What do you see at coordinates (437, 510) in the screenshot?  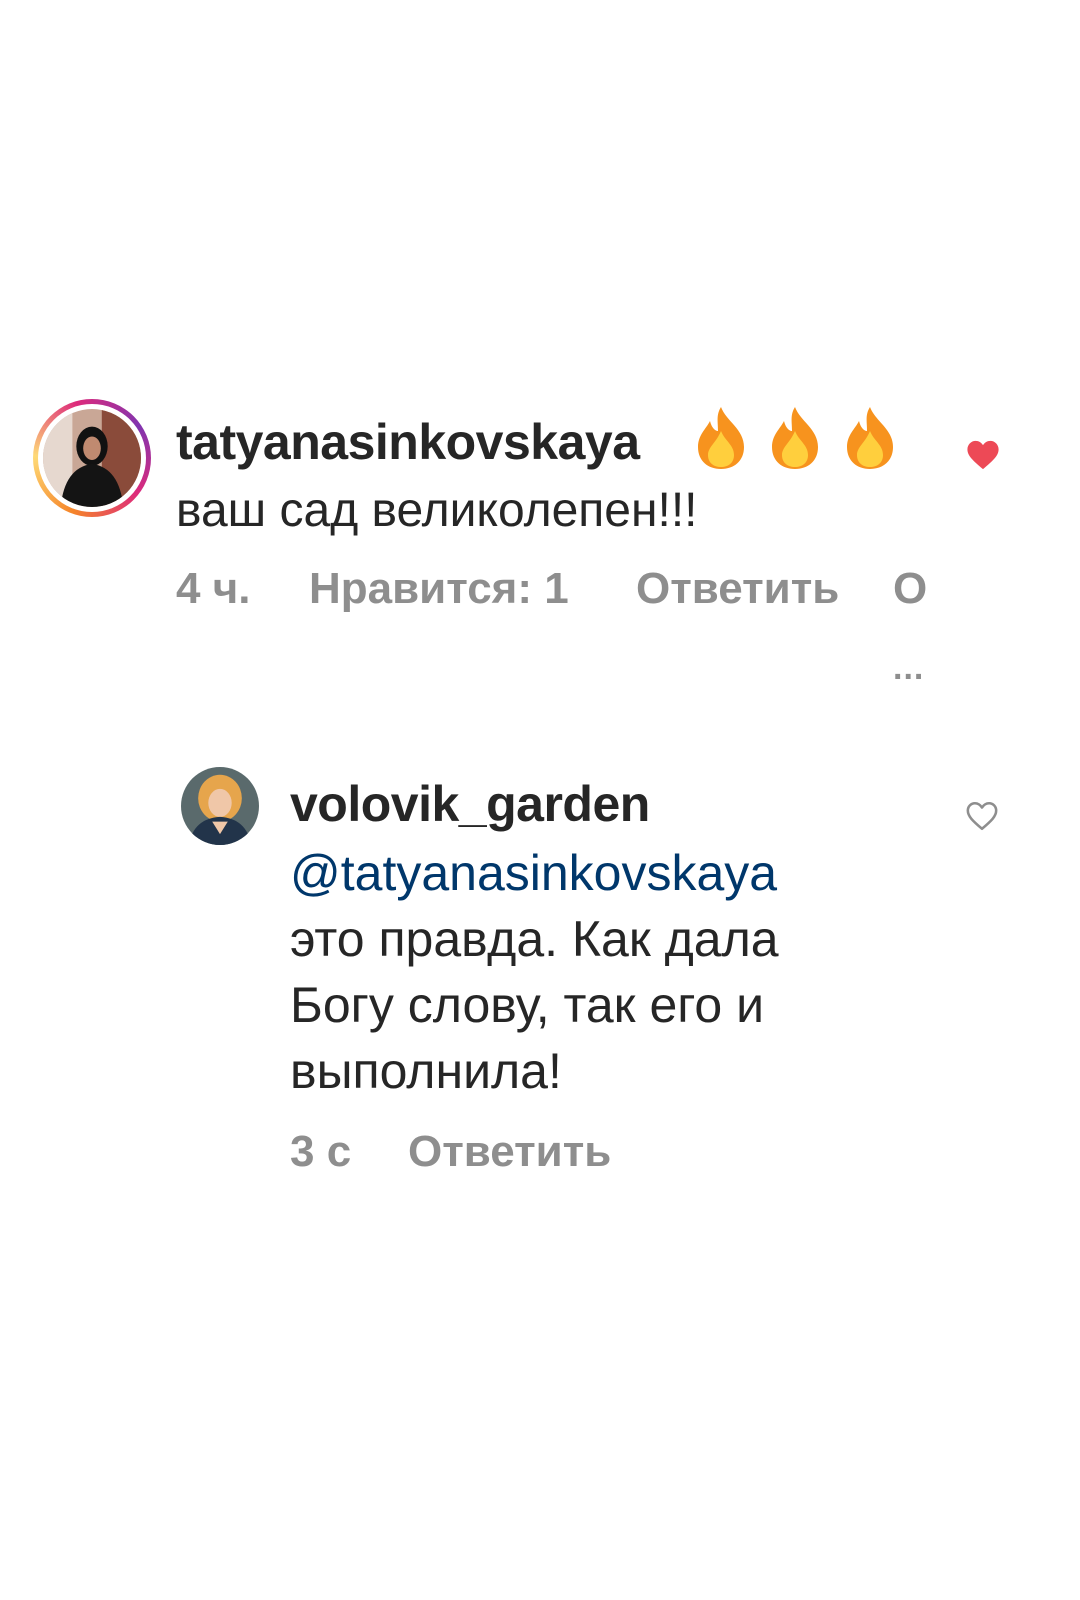 I see `comment-text: ваш сад великолепен!!!` at bounding box center [437, 510].